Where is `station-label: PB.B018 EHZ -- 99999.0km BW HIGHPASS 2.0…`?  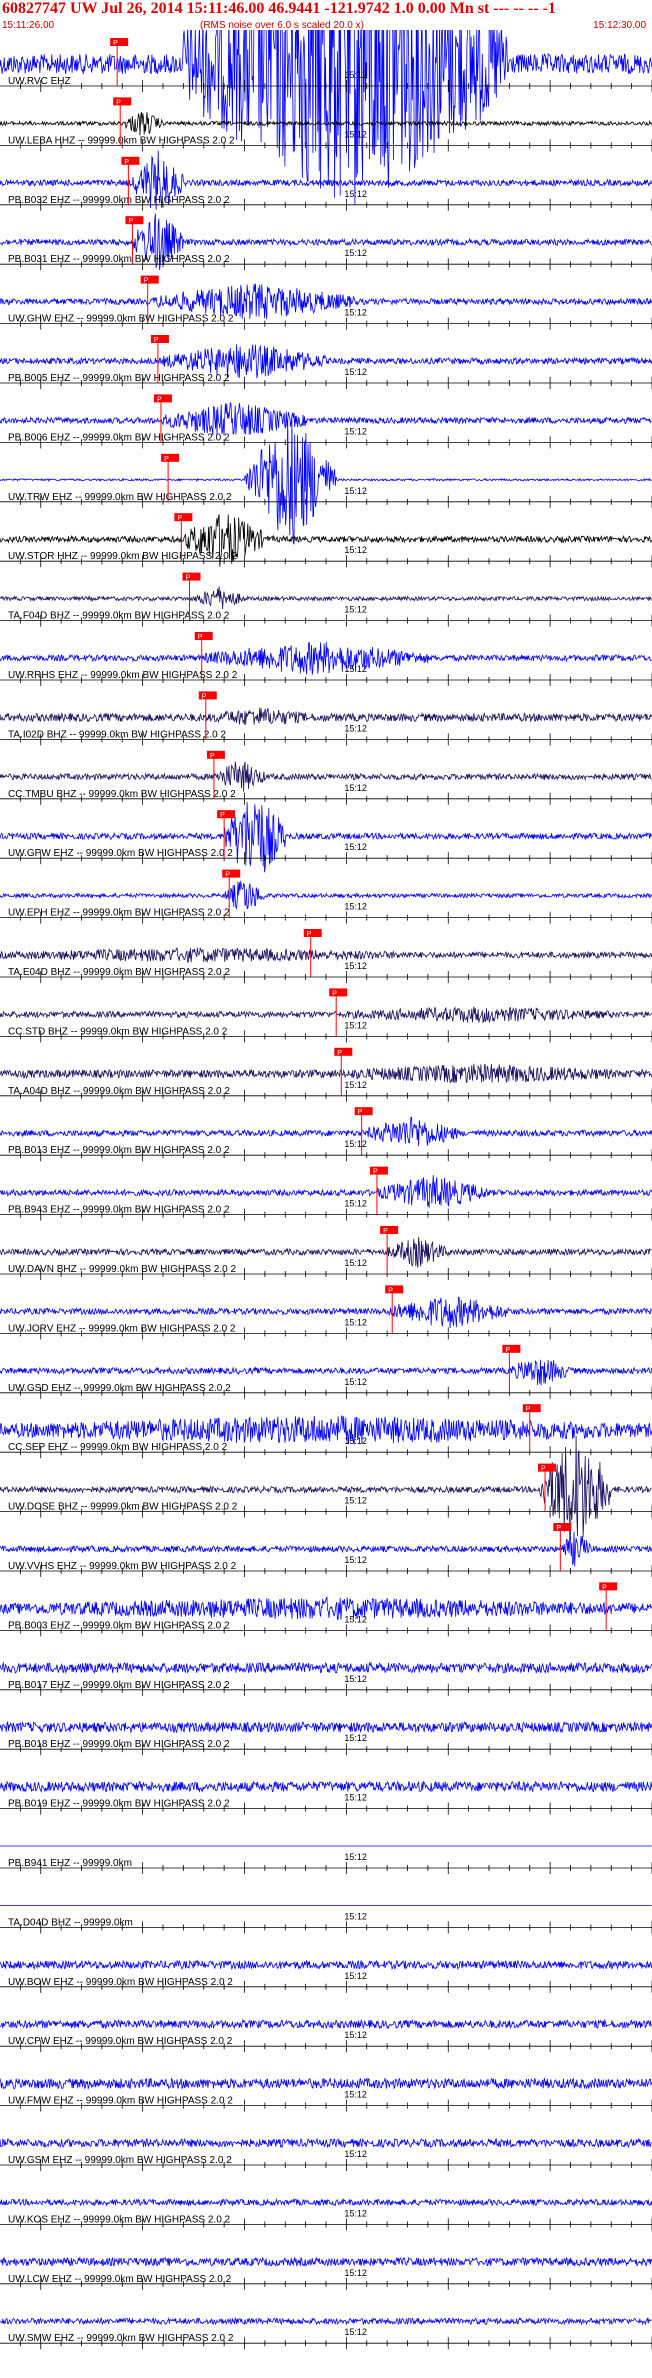
station-label: PB.B018 EHZ -- 99999.0km BW HIGHPASS 2.0… is located at coordinates (119, 1744).